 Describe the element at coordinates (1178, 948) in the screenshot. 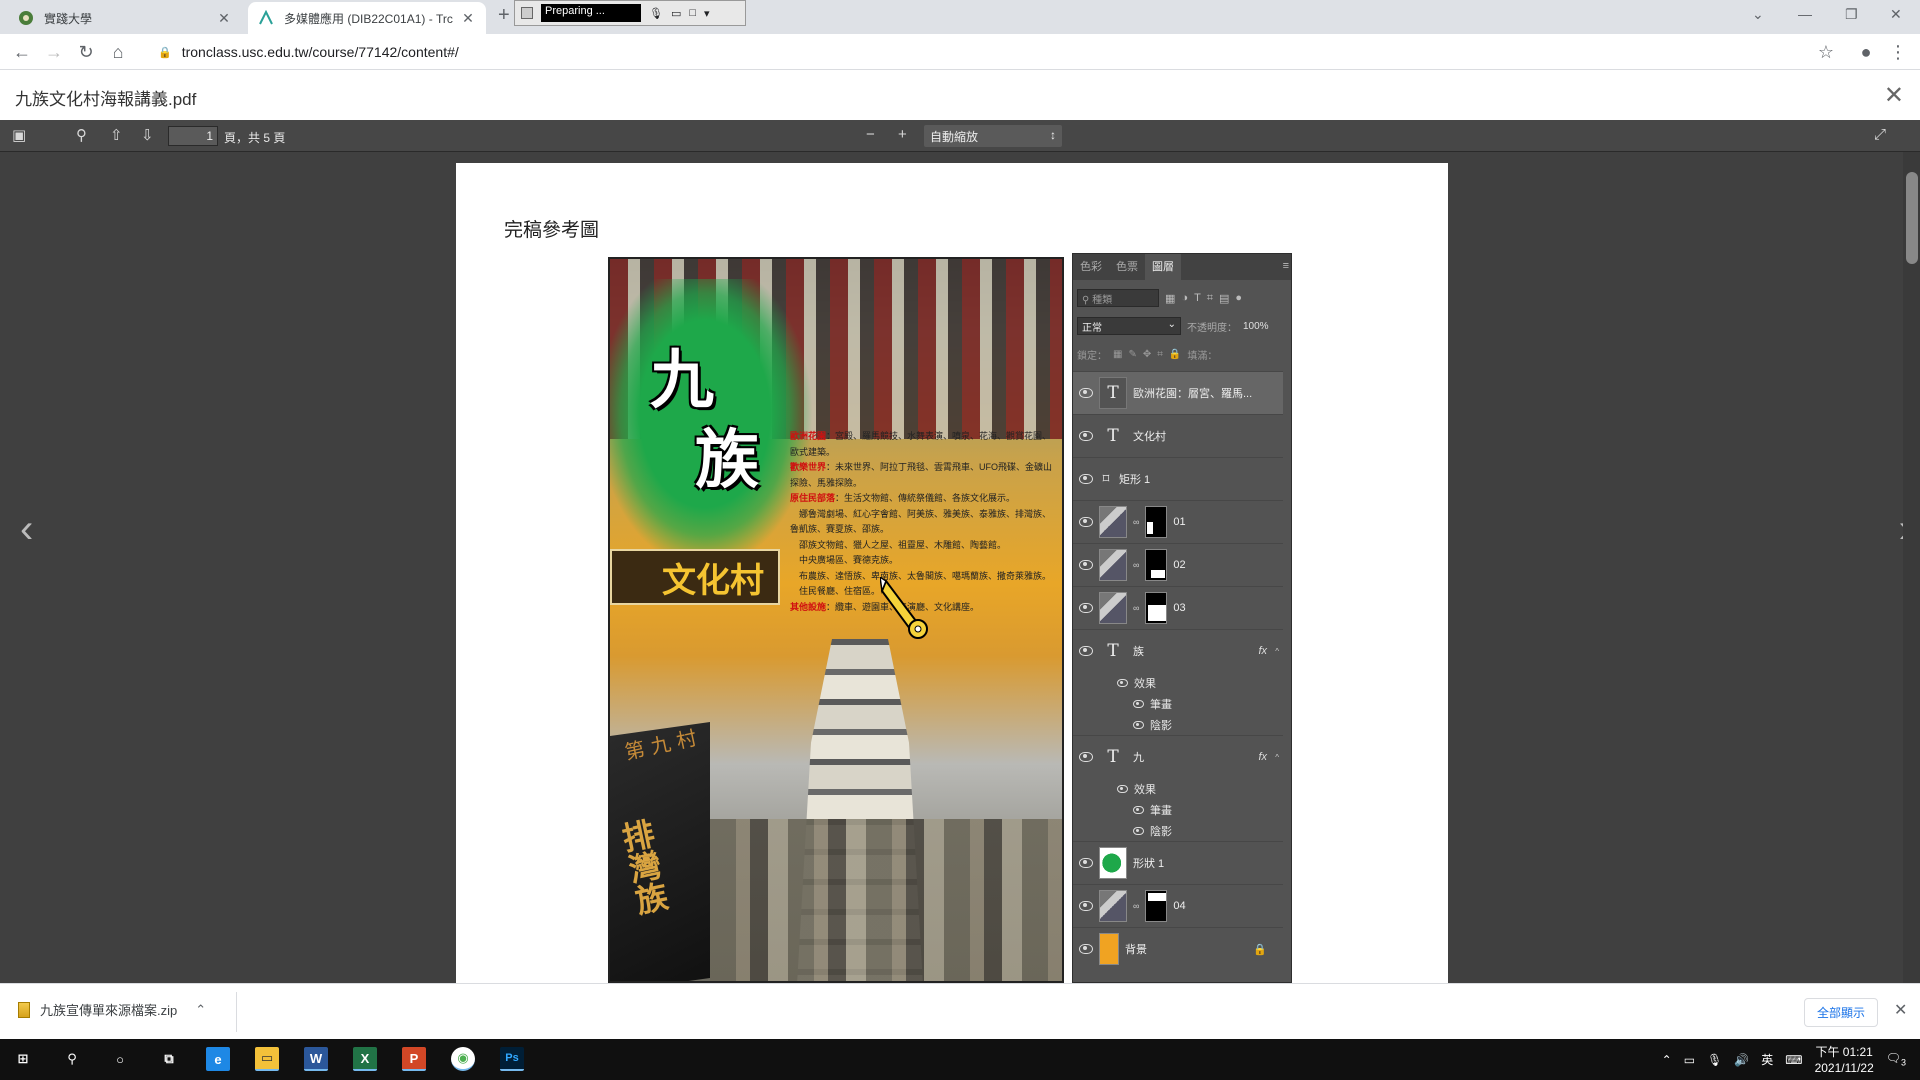

I see `layer-row: 背景 🔒` at that location.